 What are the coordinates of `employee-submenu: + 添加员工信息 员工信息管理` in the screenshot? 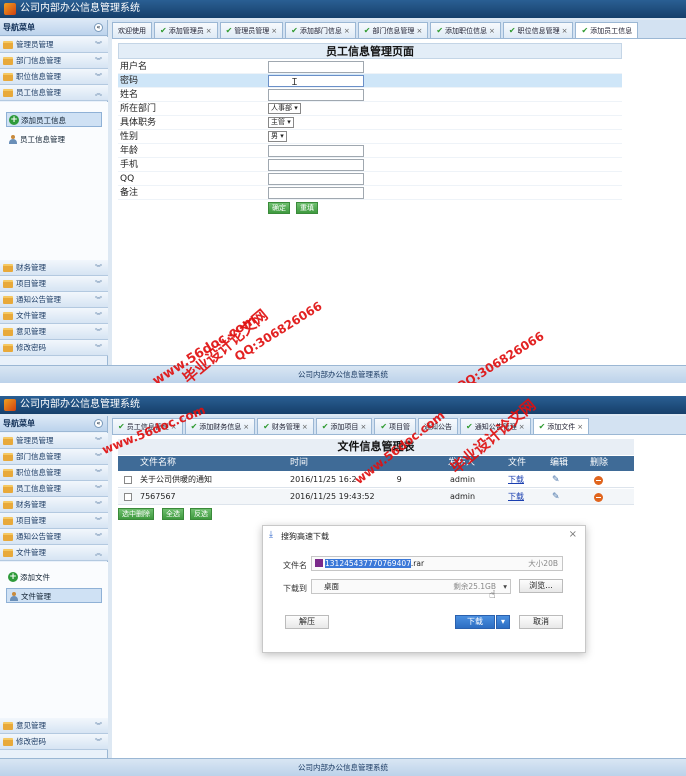 It's located at (54, 185).